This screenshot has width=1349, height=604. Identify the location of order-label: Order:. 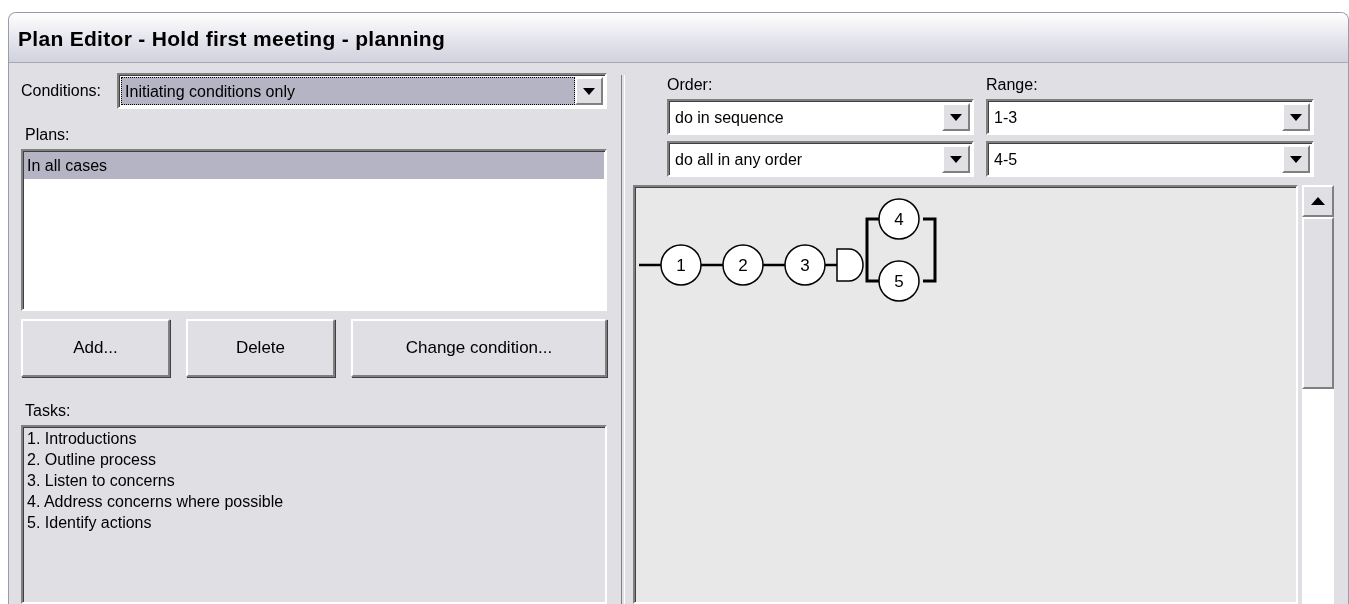
(690, 85).